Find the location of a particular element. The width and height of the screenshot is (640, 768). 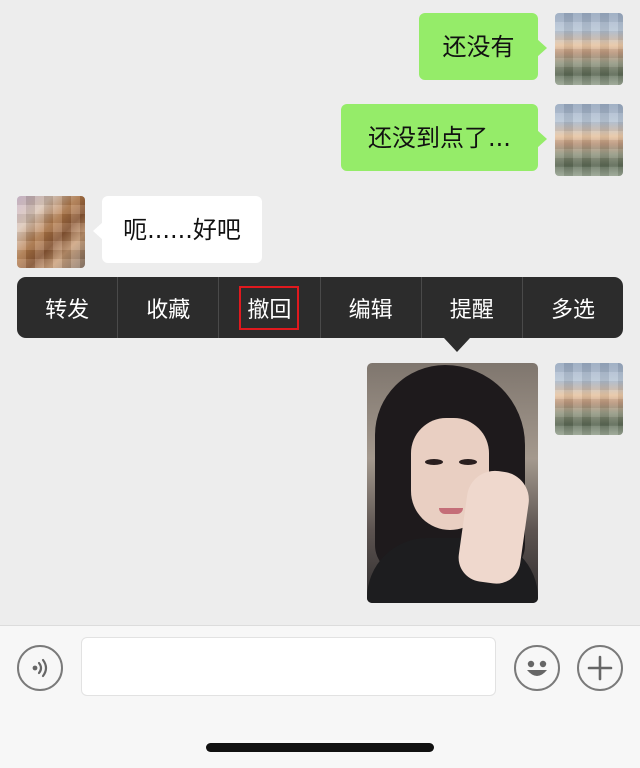

menu-item-label: 提醒 is located at coordinates (471, 310).